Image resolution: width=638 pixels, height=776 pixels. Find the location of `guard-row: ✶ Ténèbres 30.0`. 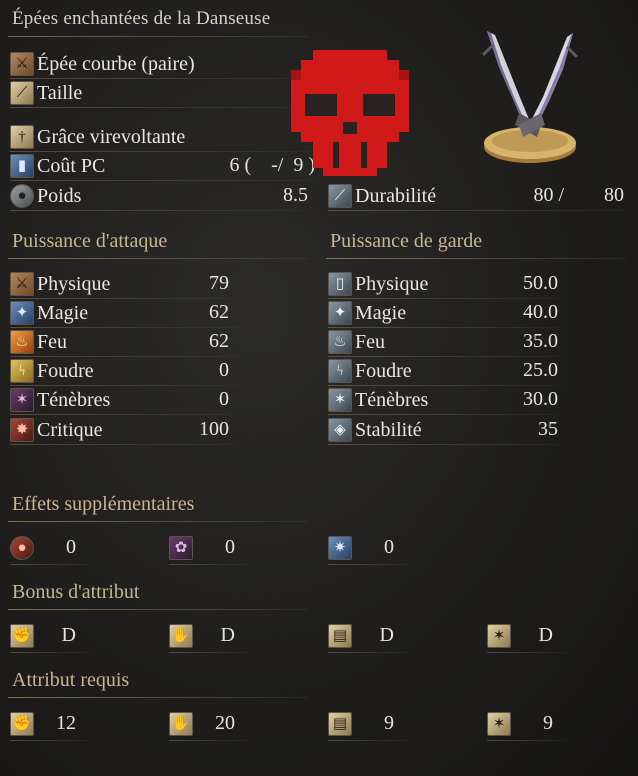

guard-row: ✶ Ténèbres 30.0 is located at coordinates (444, 400).